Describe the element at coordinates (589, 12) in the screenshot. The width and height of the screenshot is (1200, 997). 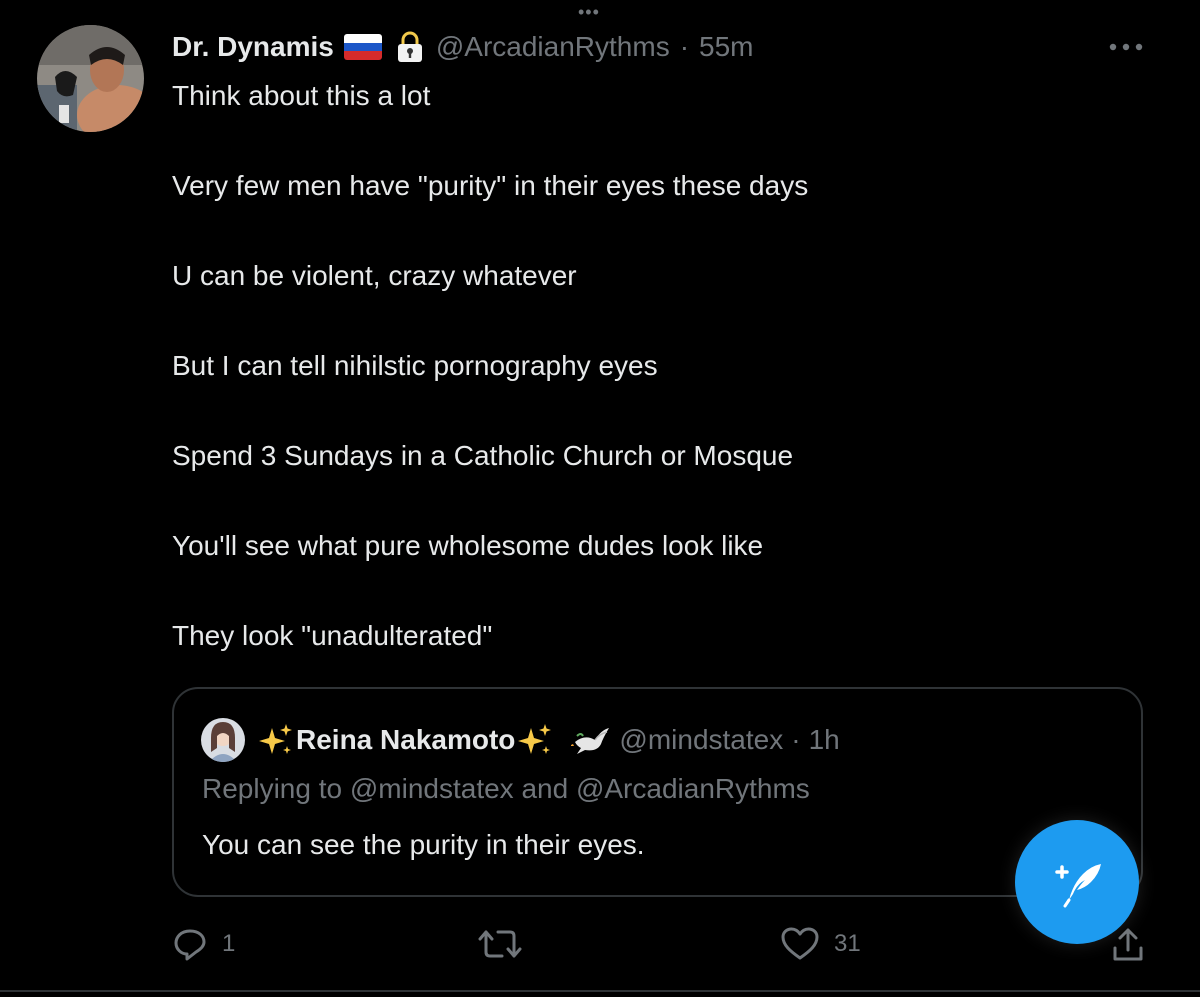
I see `window-dots-handle: •••` at that location.